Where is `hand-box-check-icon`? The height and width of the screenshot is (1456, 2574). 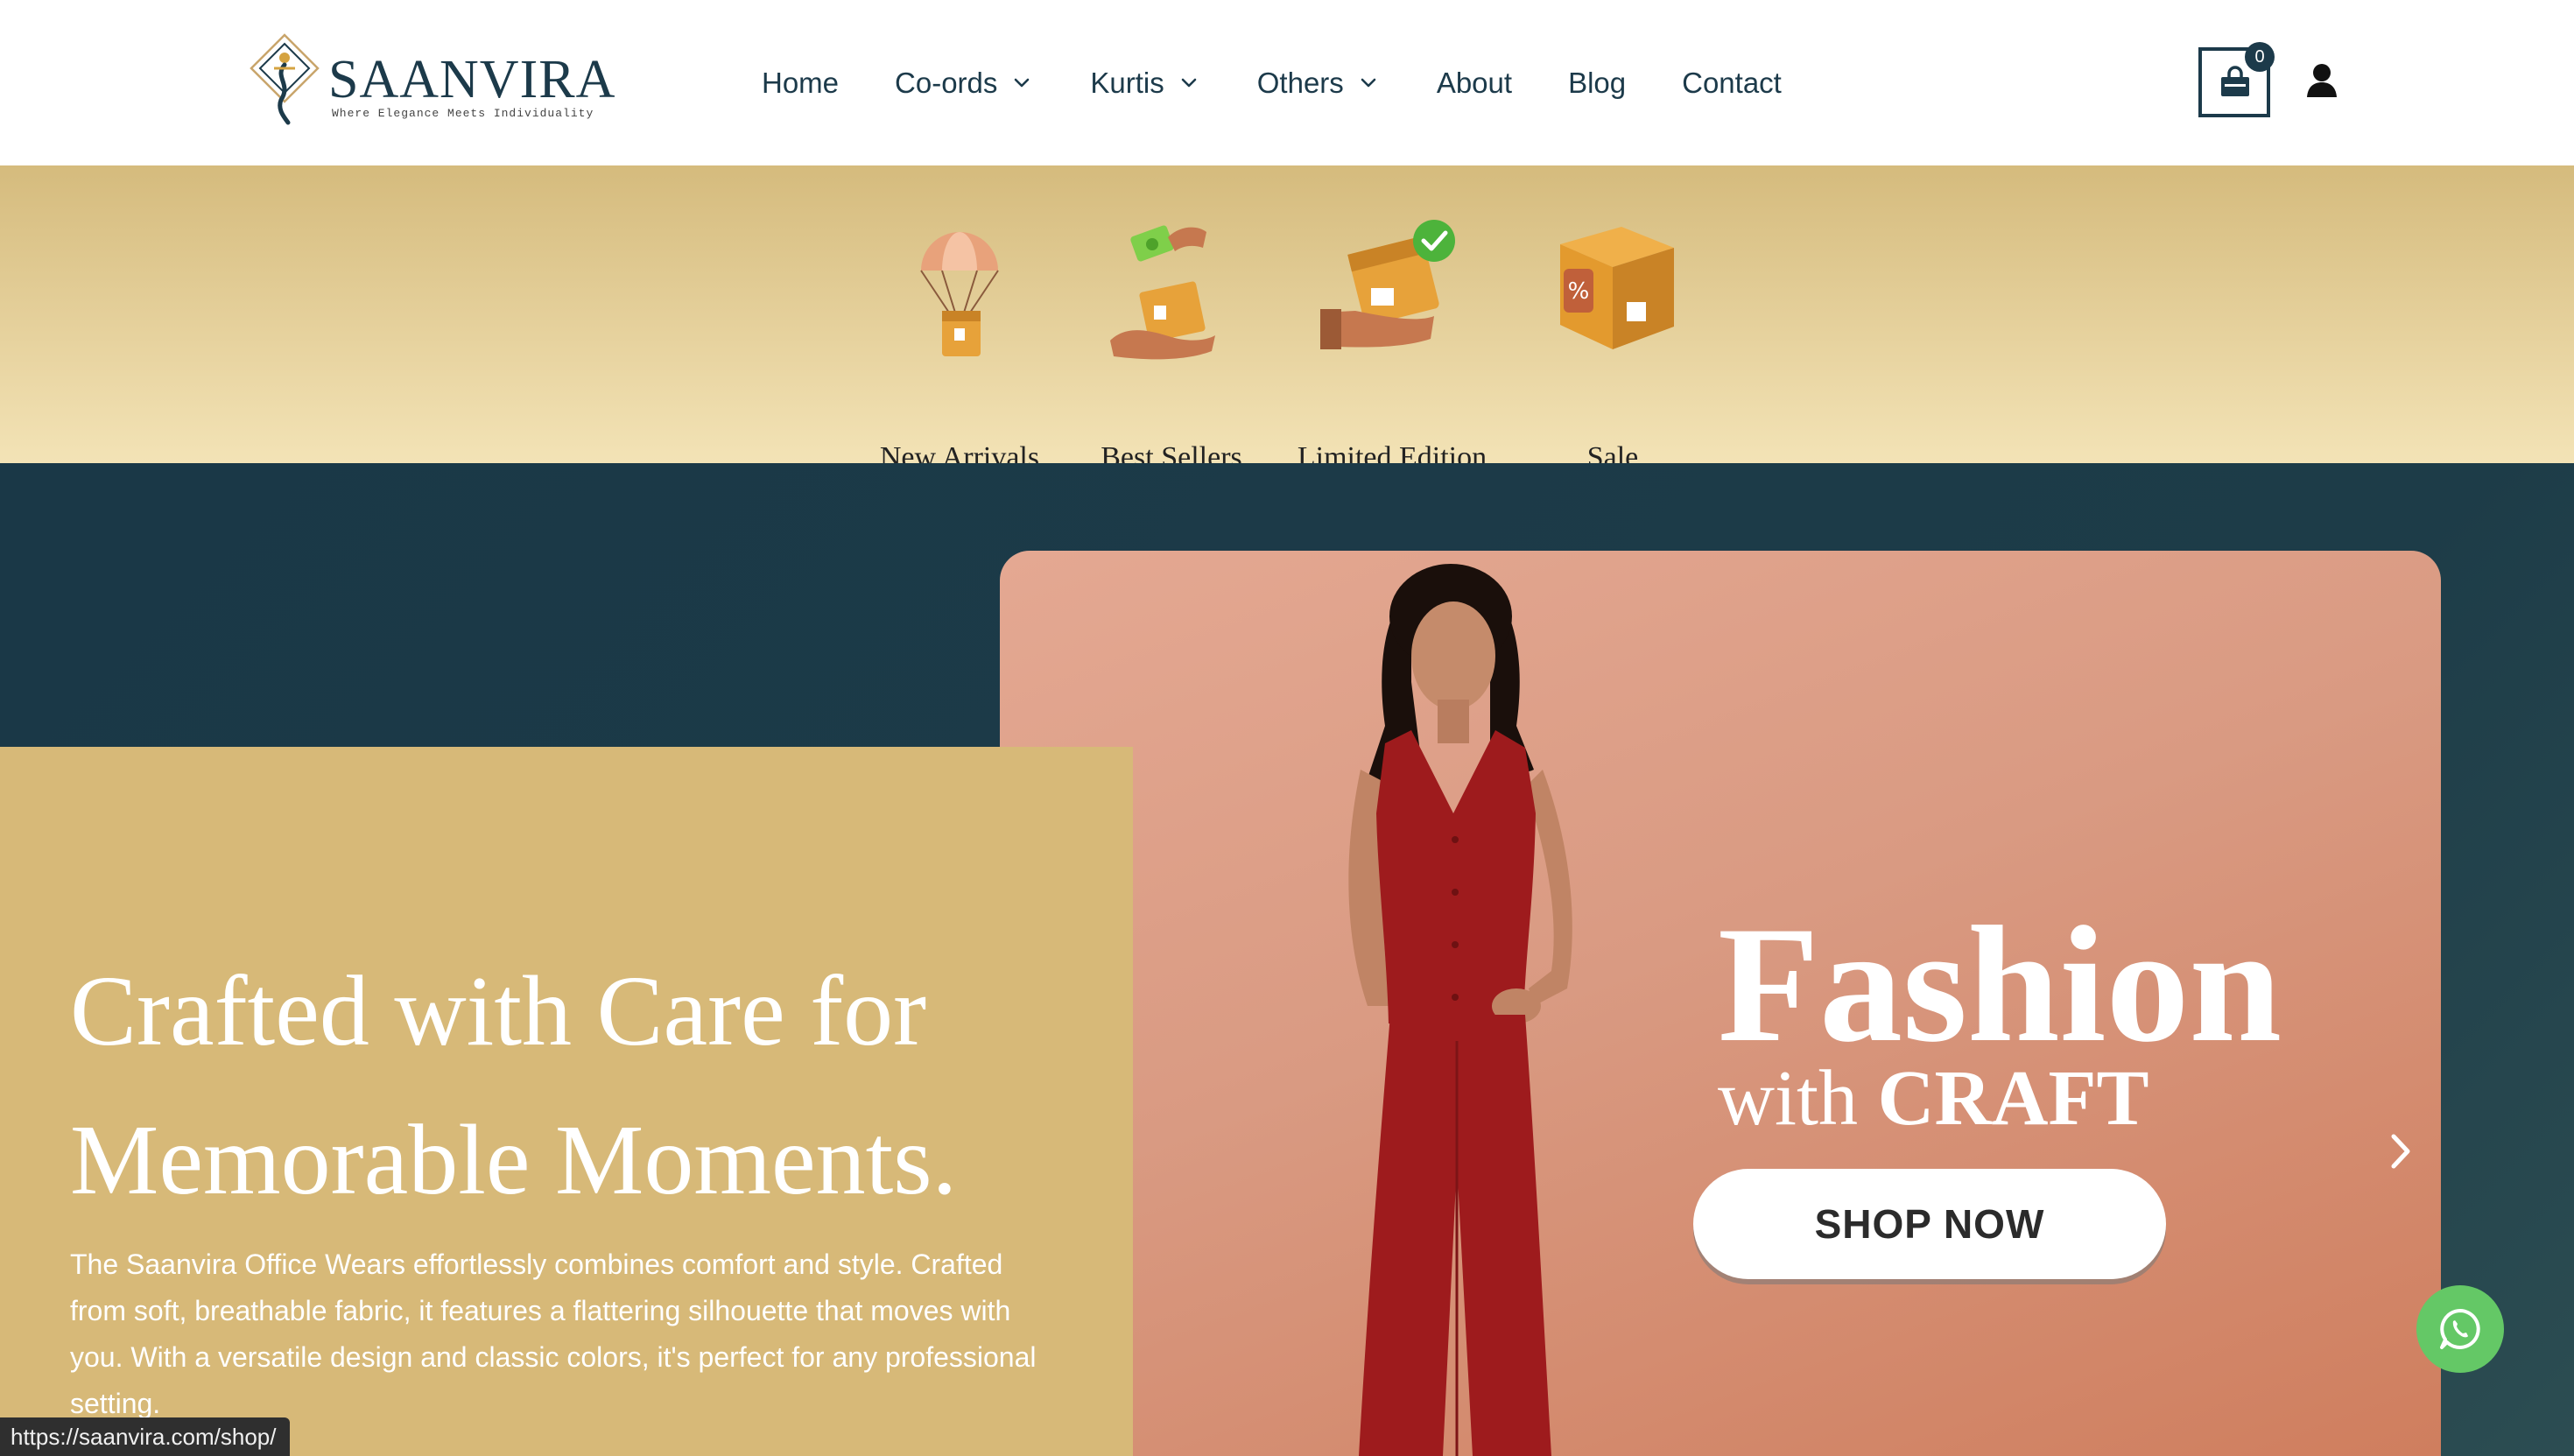
hand-box-check-icon is located at coordinates (1387, 284).